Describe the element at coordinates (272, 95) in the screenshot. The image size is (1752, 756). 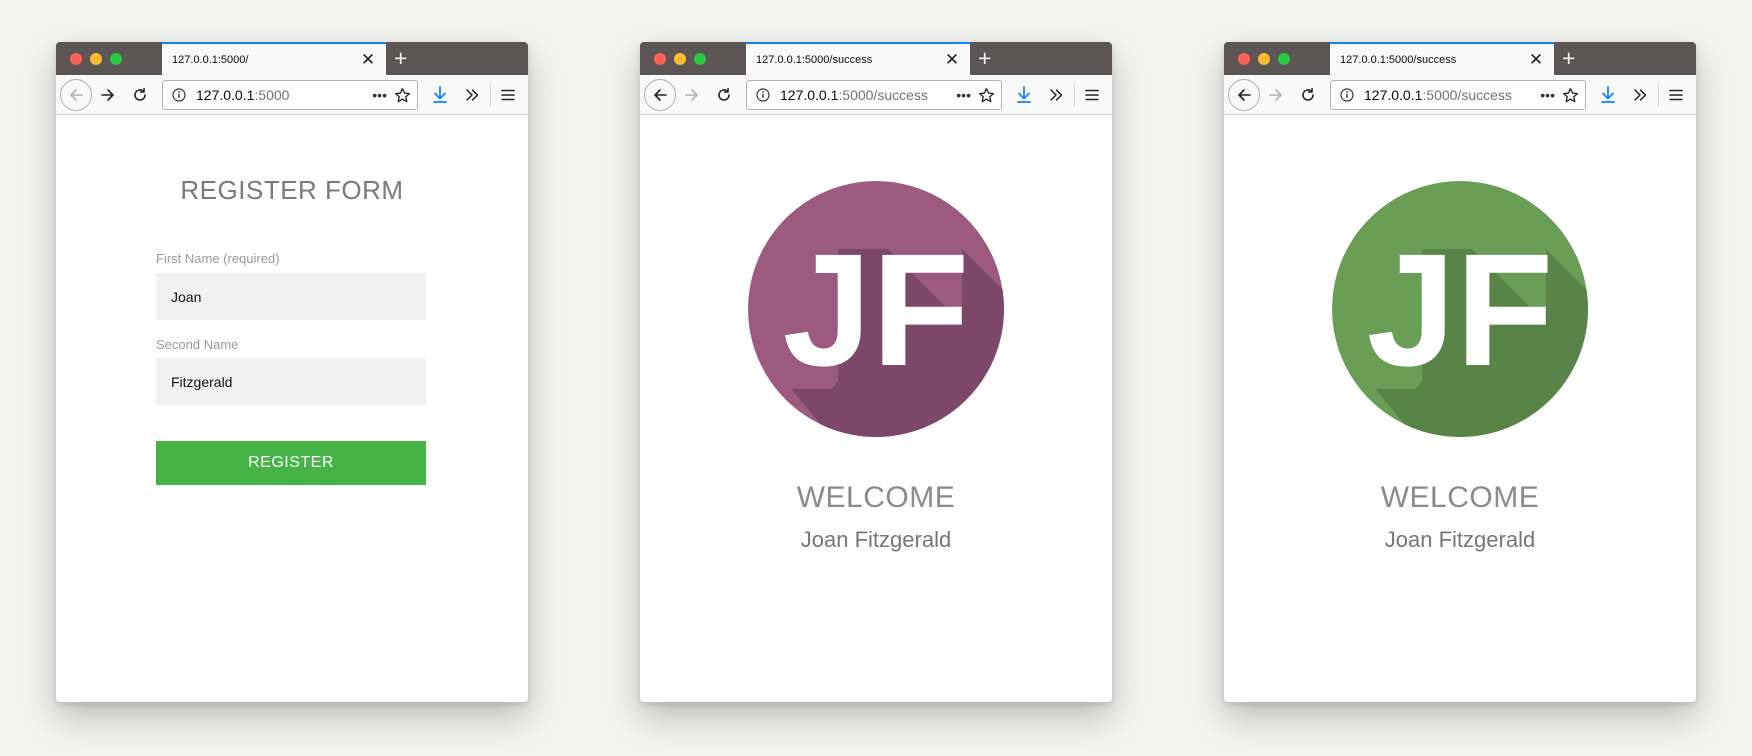
I see `url-path: :5000` at that location.